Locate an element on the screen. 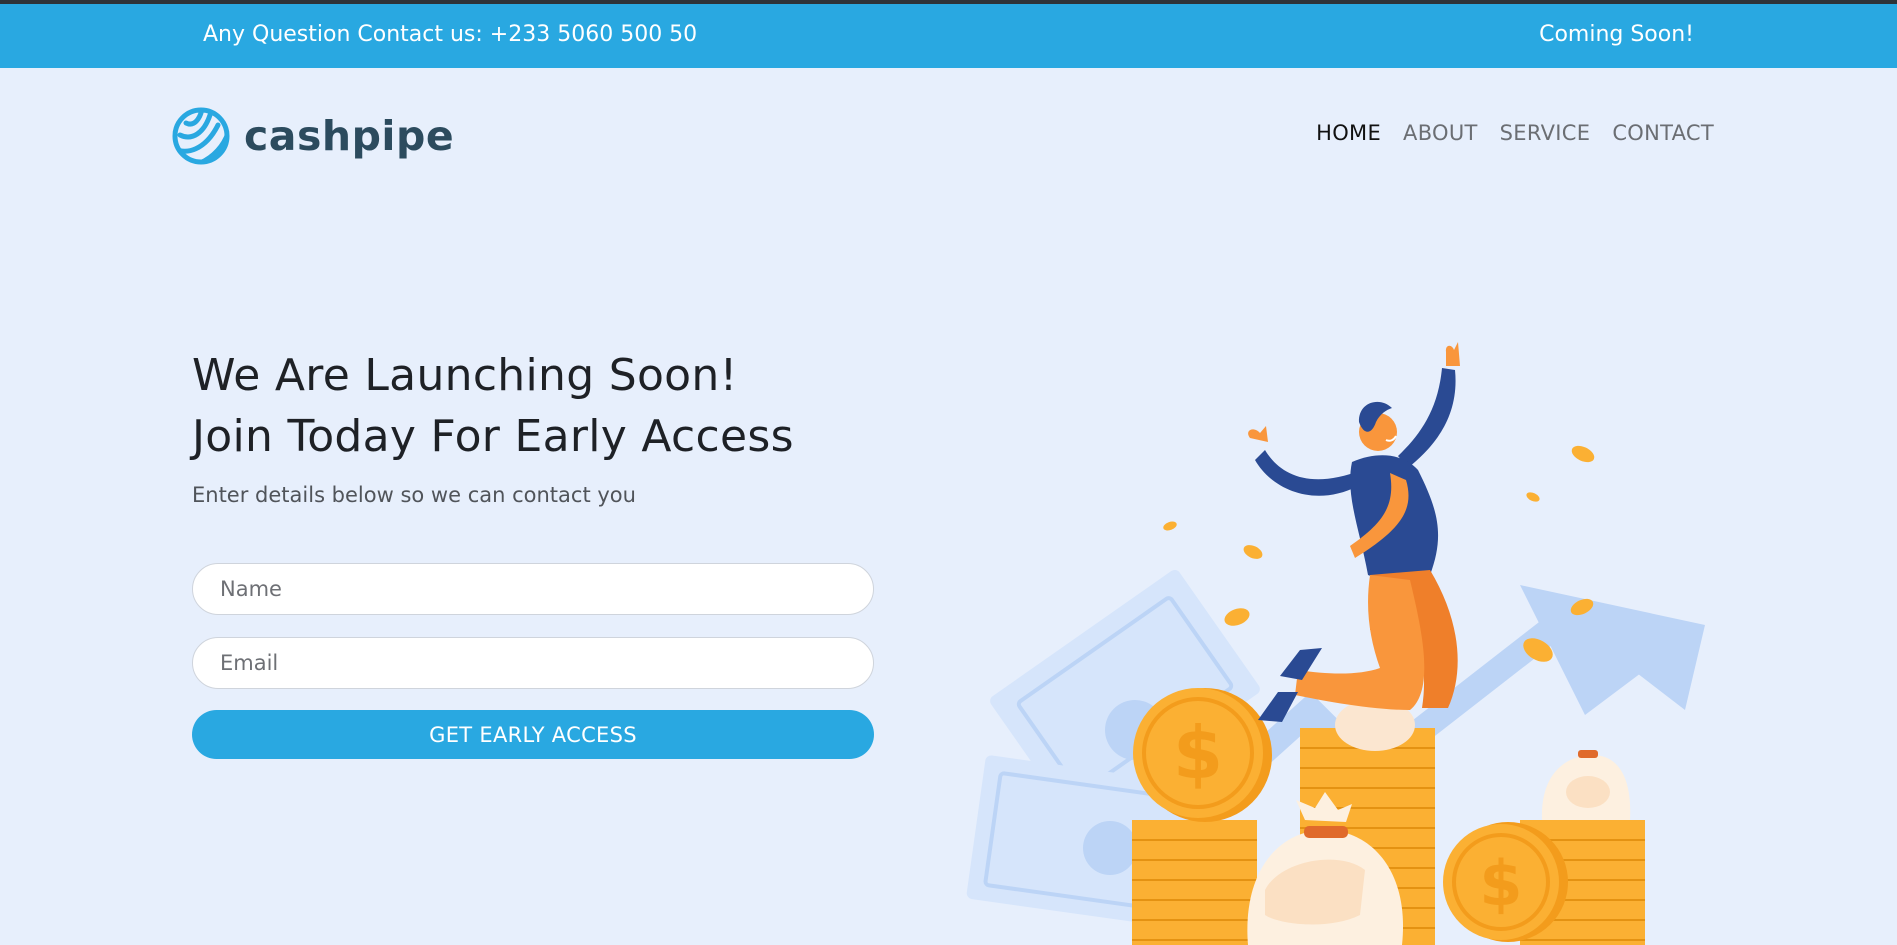  nav-item-about: ABOUT is located at coordinates (1440, 133).